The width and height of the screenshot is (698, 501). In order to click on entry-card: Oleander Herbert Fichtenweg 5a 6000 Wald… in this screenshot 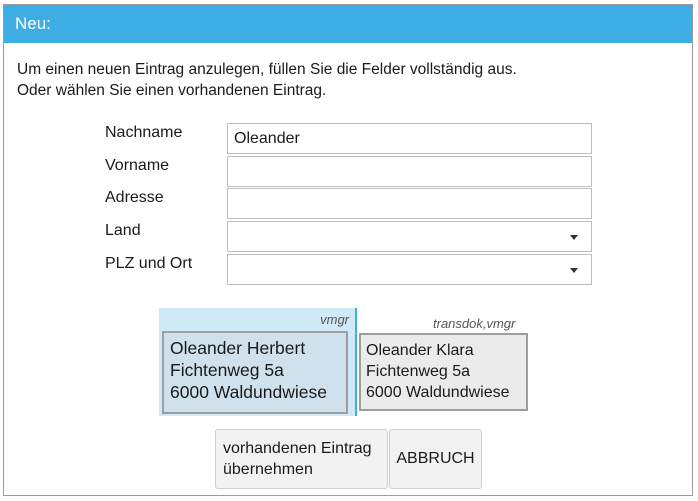, I will do `click(255, 372)`.